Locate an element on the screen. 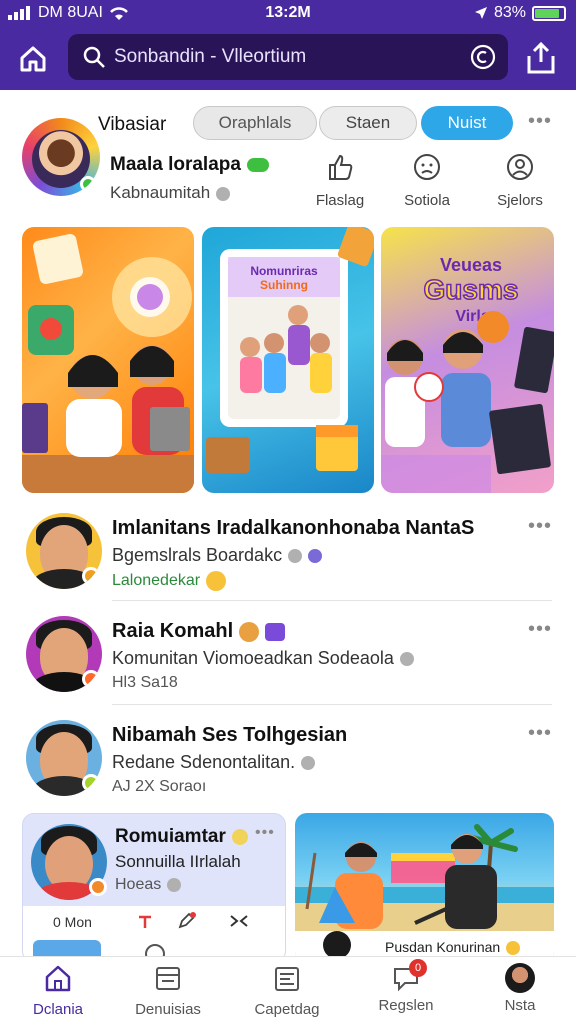 Image resolution: width=576 pixels, height=1024 pixels. face-icon is located at coordinates (427, 167).